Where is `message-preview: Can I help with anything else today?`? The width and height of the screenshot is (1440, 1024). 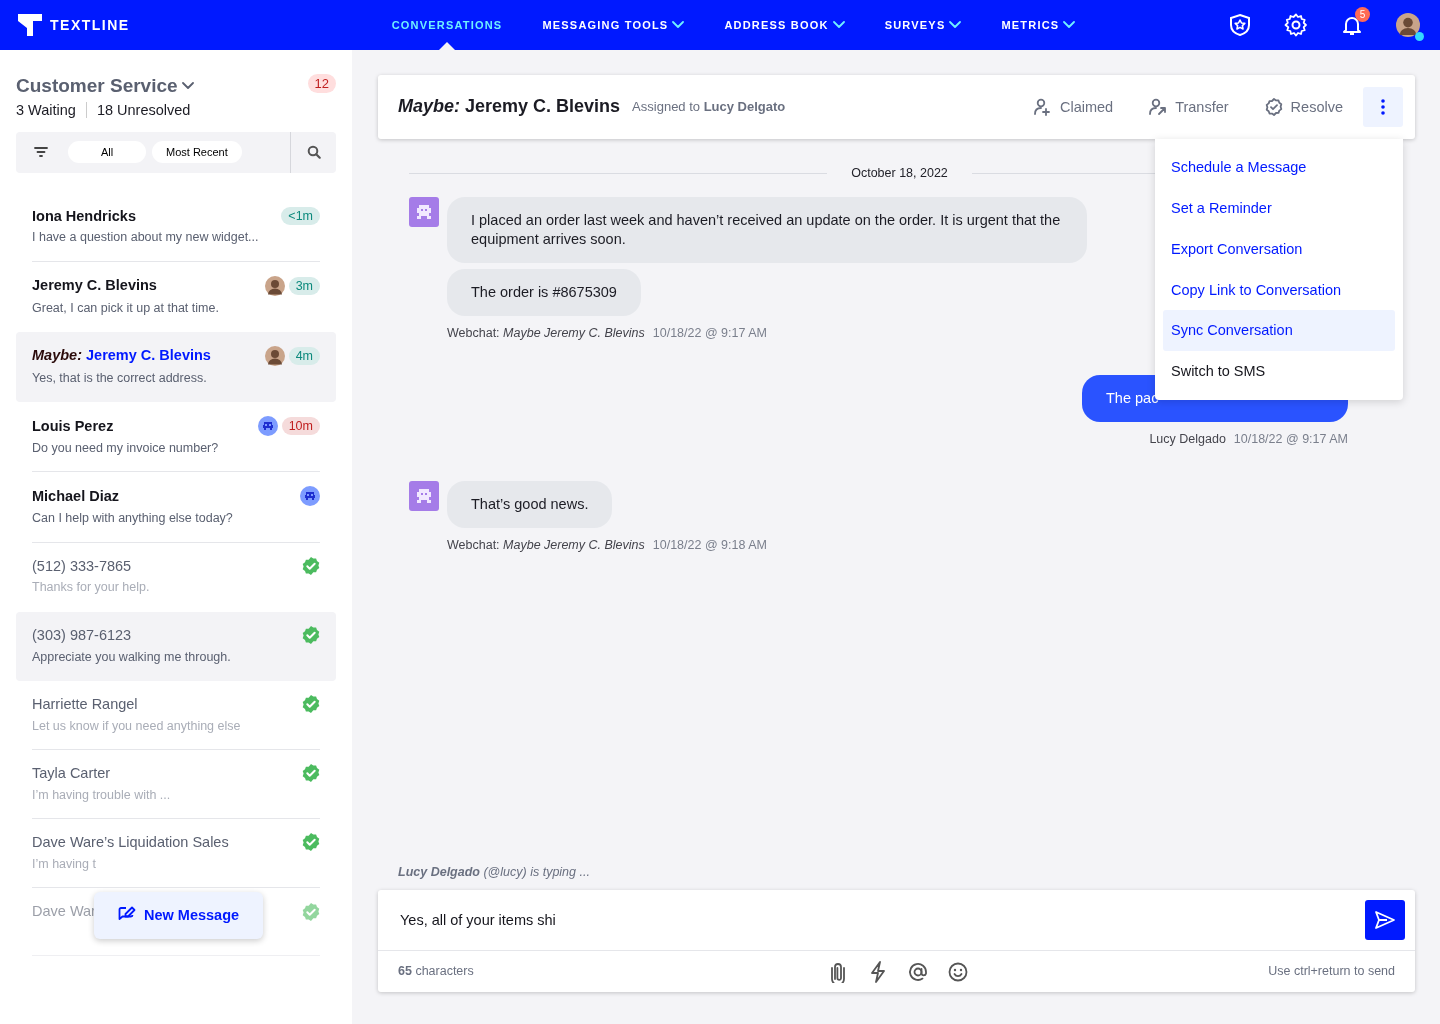 message-preview: Can I help with anything else today? is located at coordinates (133, 518).